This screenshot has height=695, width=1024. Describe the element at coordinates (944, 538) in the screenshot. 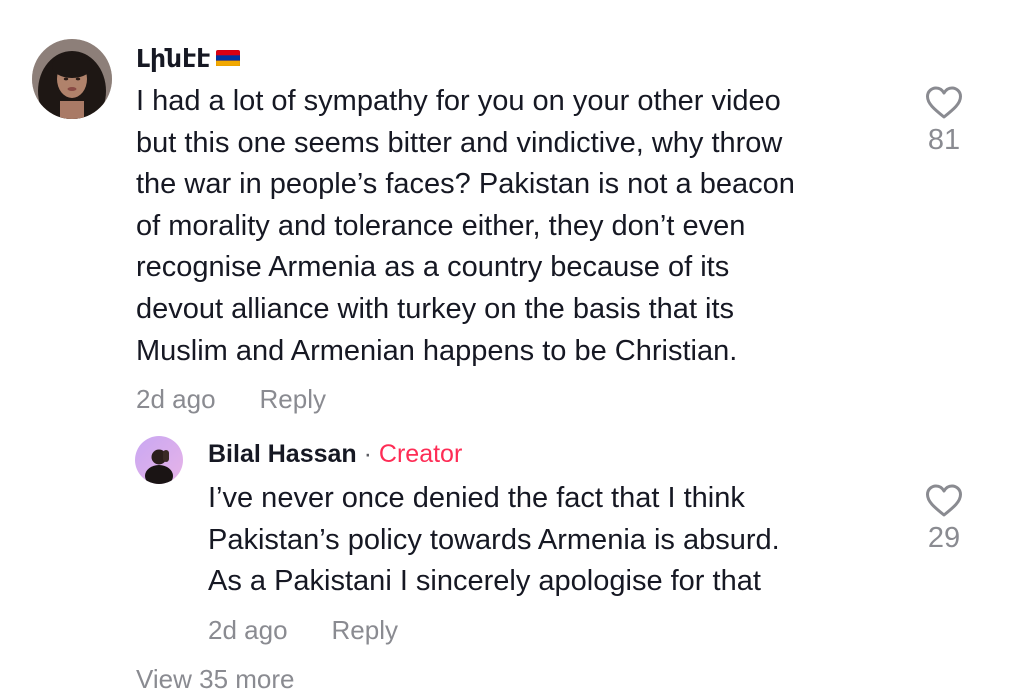

I see `reply-like-count: 29` at that location.